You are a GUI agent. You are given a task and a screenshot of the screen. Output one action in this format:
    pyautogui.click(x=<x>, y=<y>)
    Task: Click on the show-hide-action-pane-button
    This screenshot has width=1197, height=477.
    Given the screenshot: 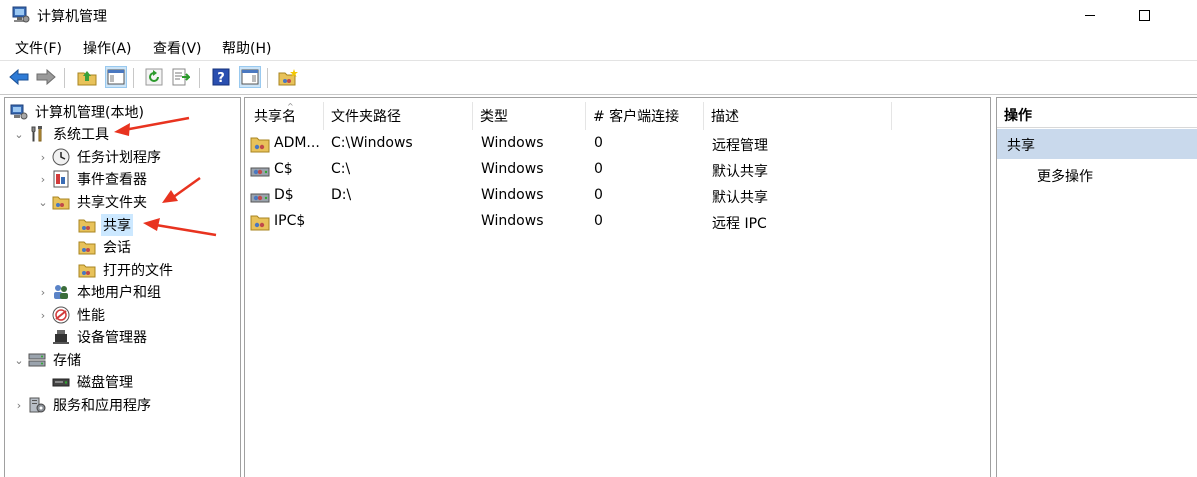 What is the action you would take?
    pyautogui.click(x=250, y=77)
    